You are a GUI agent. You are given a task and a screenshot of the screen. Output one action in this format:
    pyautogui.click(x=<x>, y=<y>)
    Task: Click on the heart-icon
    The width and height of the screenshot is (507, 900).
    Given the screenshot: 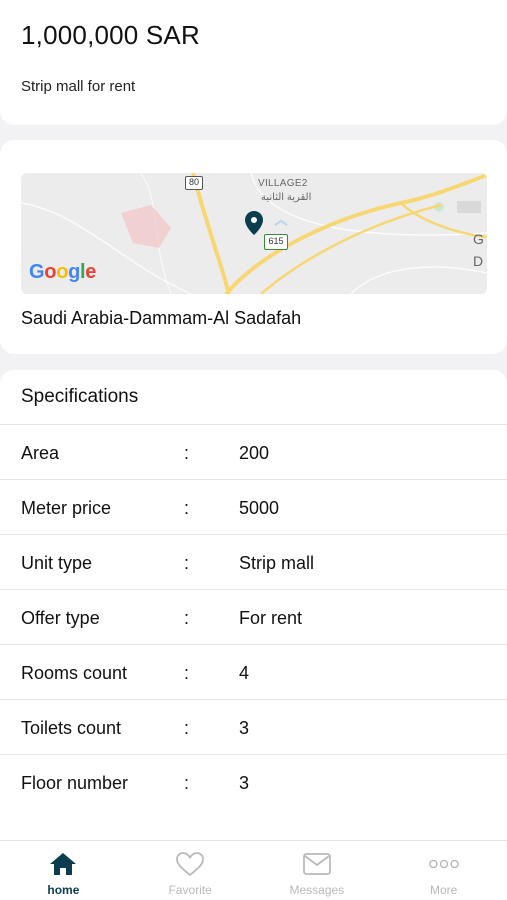 What is the action you would take?
    pyautogui.click(x=190, y=864)
    